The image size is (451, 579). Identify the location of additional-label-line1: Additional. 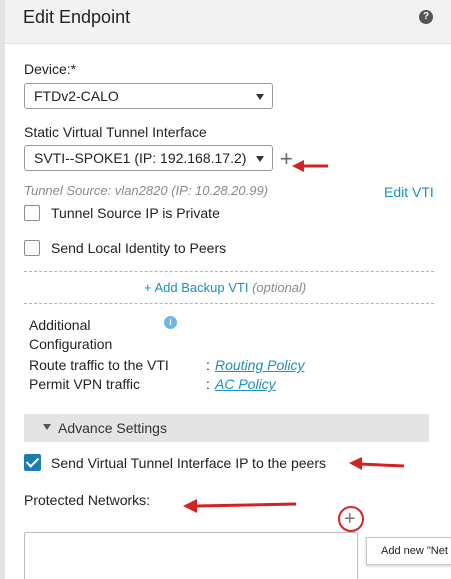
(60, 325).